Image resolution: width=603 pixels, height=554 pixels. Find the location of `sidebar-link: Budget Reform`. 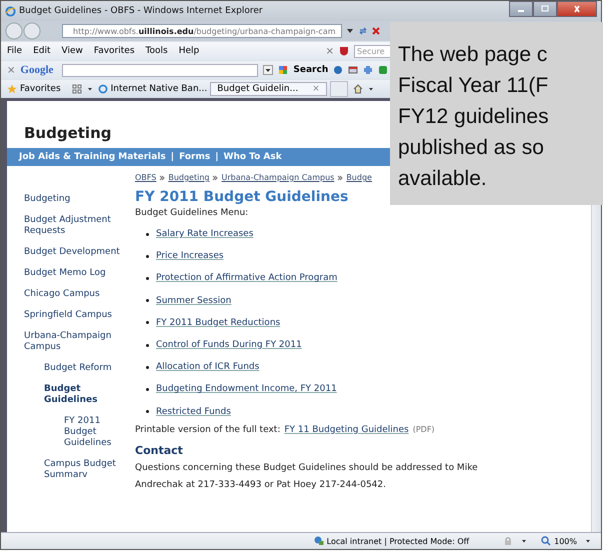

sidebar-link: Budget Reform is located at coordinates (79, 368).